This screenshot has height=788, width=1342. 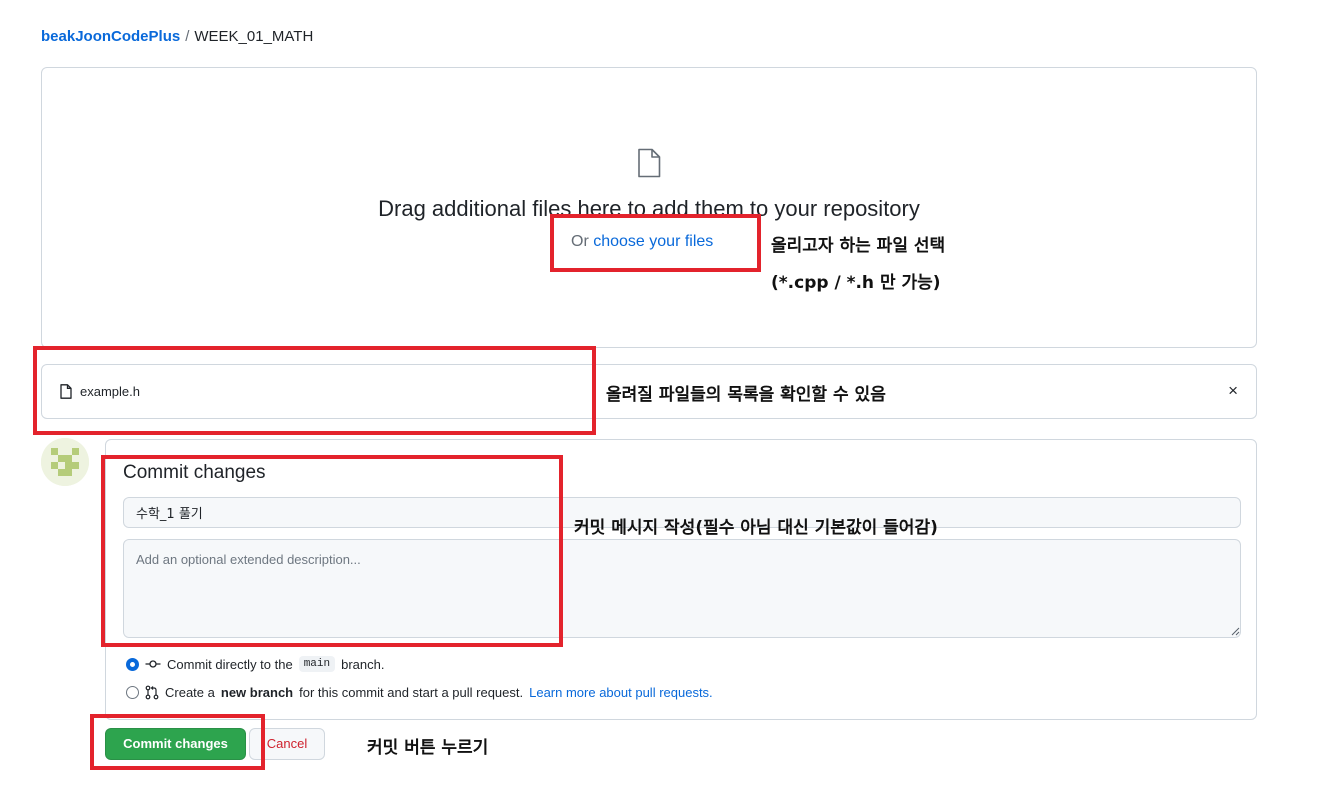 I want to click on annotation-commit-message: 커밋 메시지 작성(필수 아님 대신 기본값이 들어감), so click(x=756, y=528).